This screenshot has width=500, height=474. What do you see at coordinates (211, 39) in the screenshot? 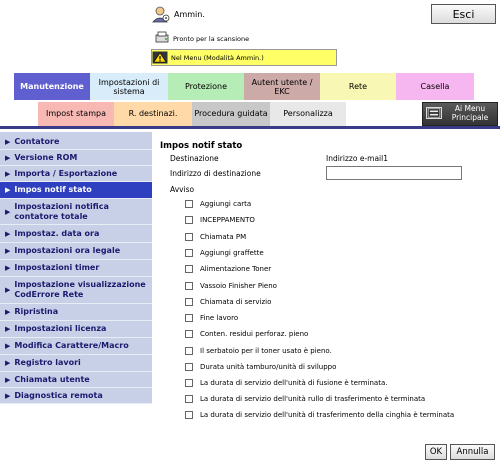
I see `device-status-text: Pronto per la scansione` at bounding box center [211, 39].